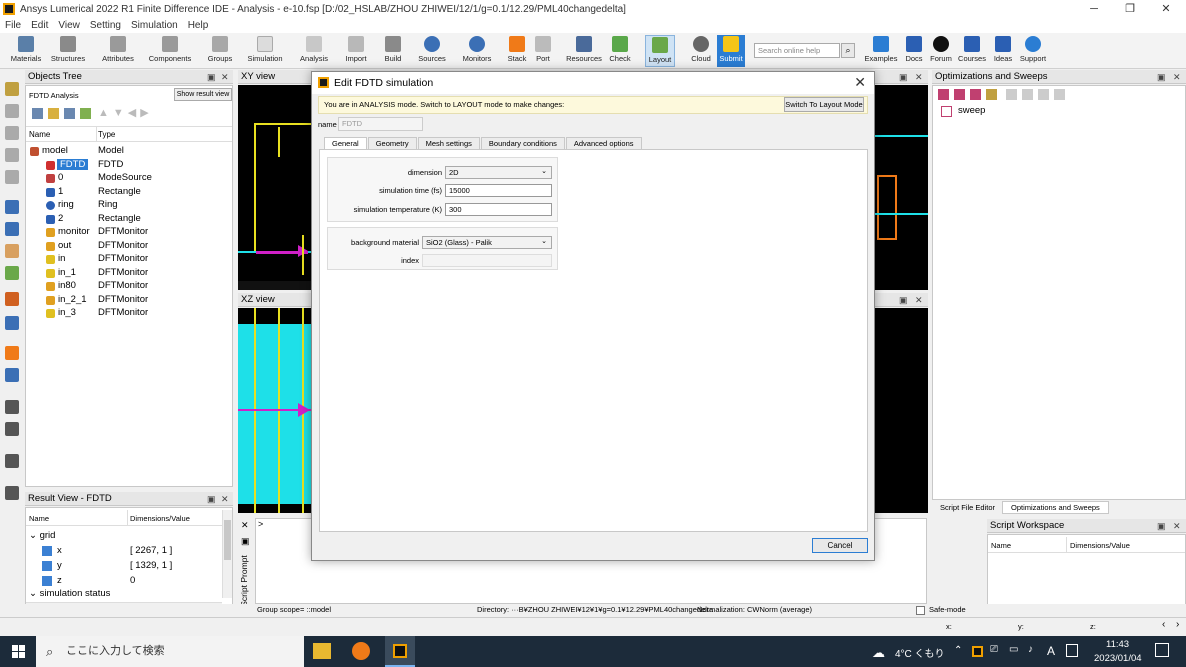 The image size is (1186, 667). Describe the element at coordinates (881, 51) in the screenshot. I see `examples-button: Examples` at that location.